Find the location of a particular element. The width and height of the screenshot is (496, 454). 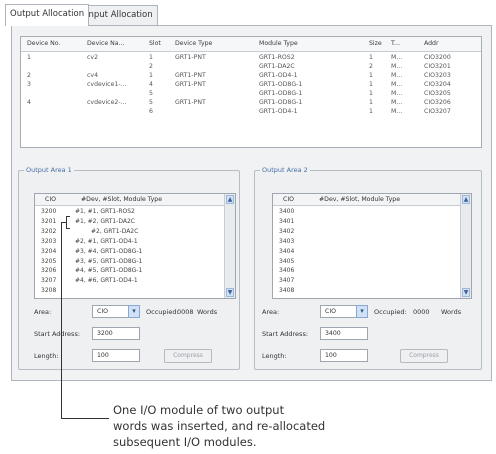

list-item: 3407 is located at coordinates (367, 280).